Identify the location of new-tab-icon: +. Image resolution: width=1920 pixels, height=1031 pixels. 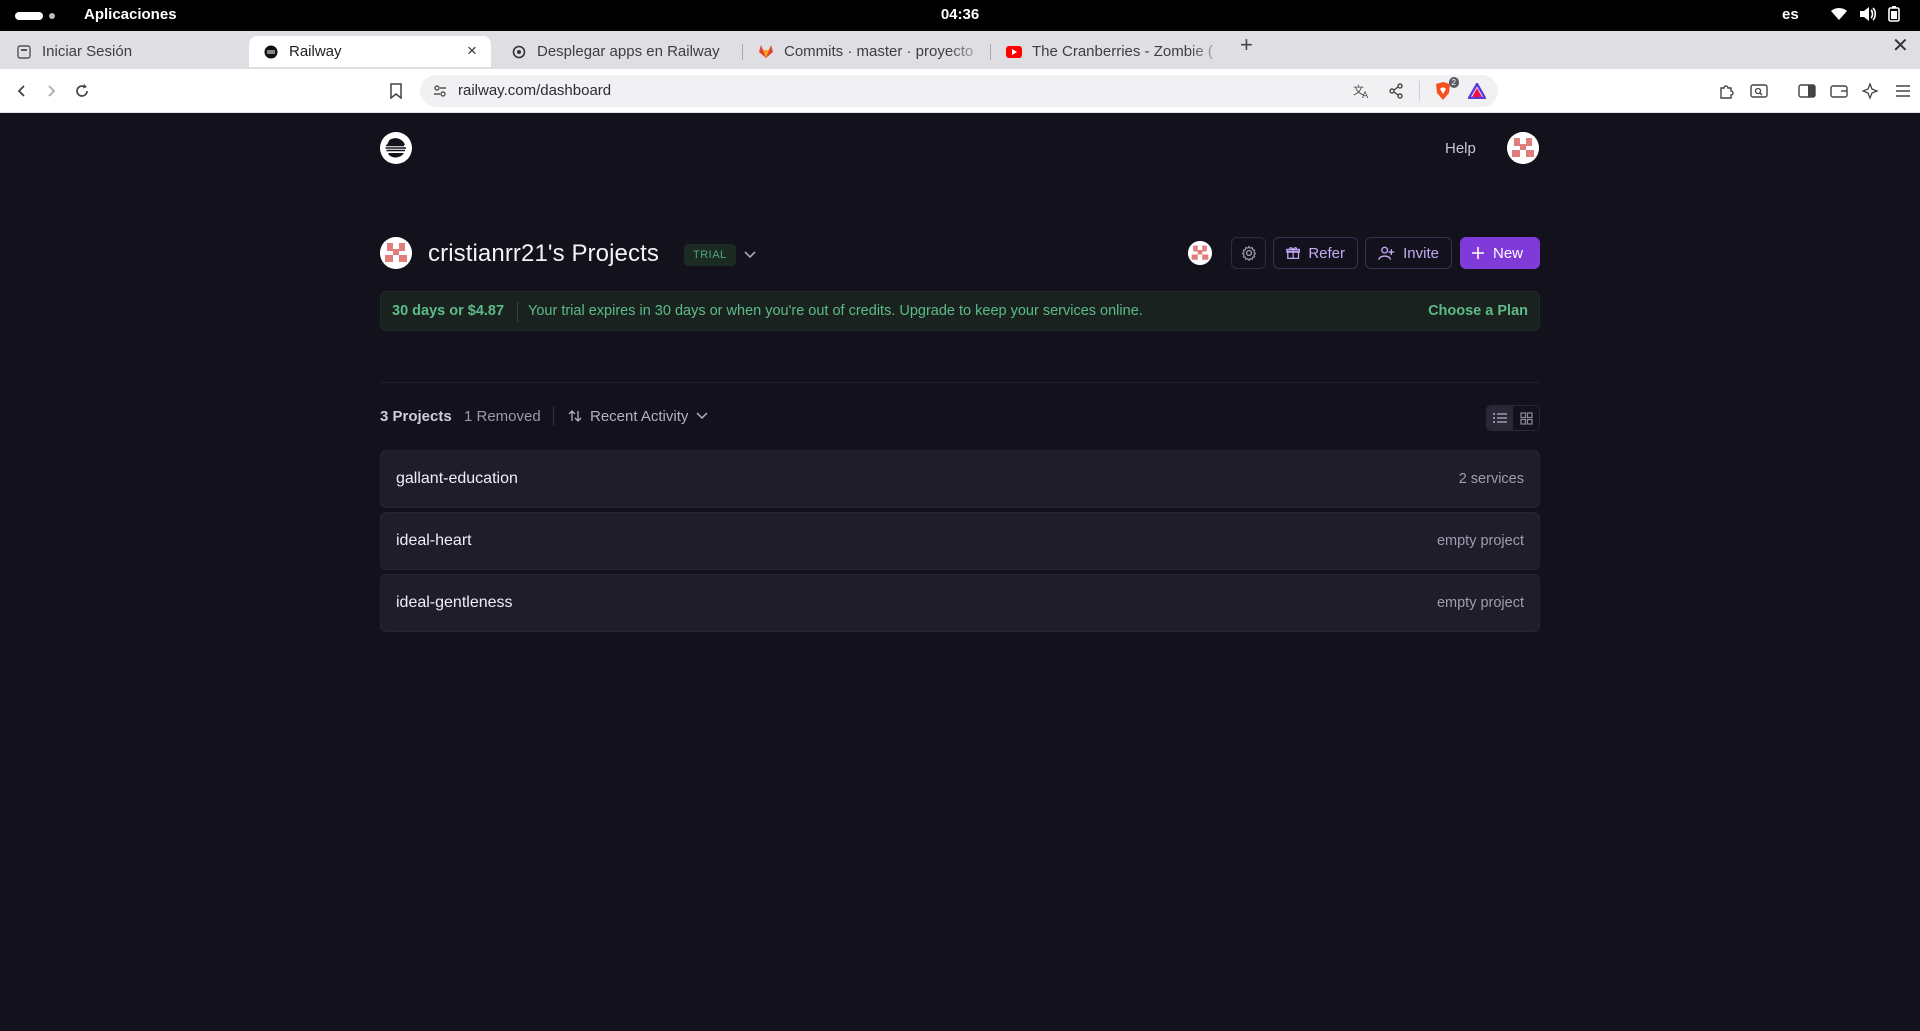
(1246, 45).